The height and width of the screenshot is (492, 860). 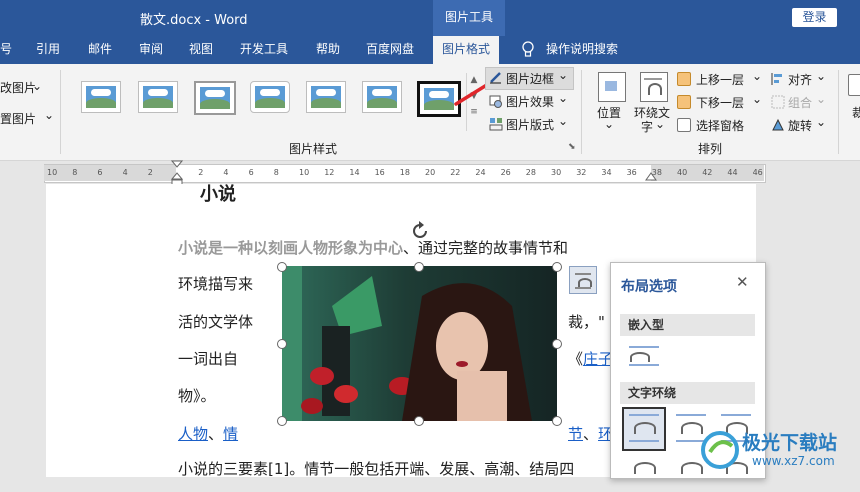 What do you see at coordinates (419, 343) in the screenshot?
I see `selected-photo` at bounding box center [419, 343].